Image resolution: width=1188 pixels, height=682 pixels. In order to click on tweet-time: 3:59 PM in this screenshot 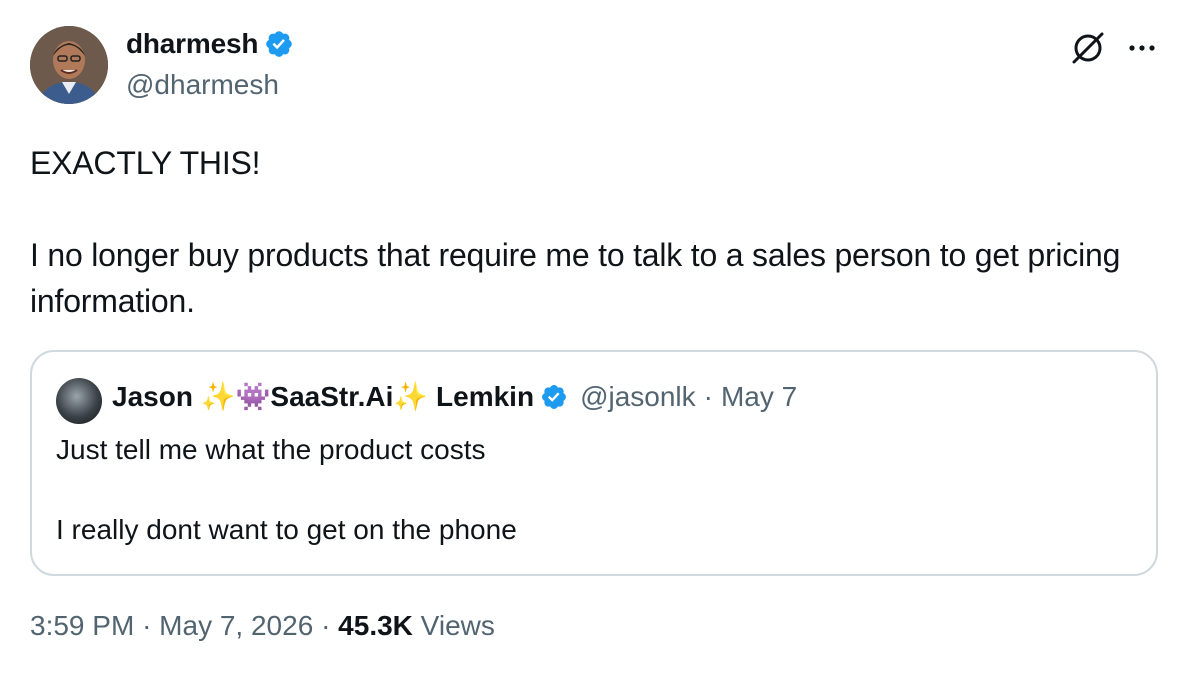, I will do `click(82, 625)`.